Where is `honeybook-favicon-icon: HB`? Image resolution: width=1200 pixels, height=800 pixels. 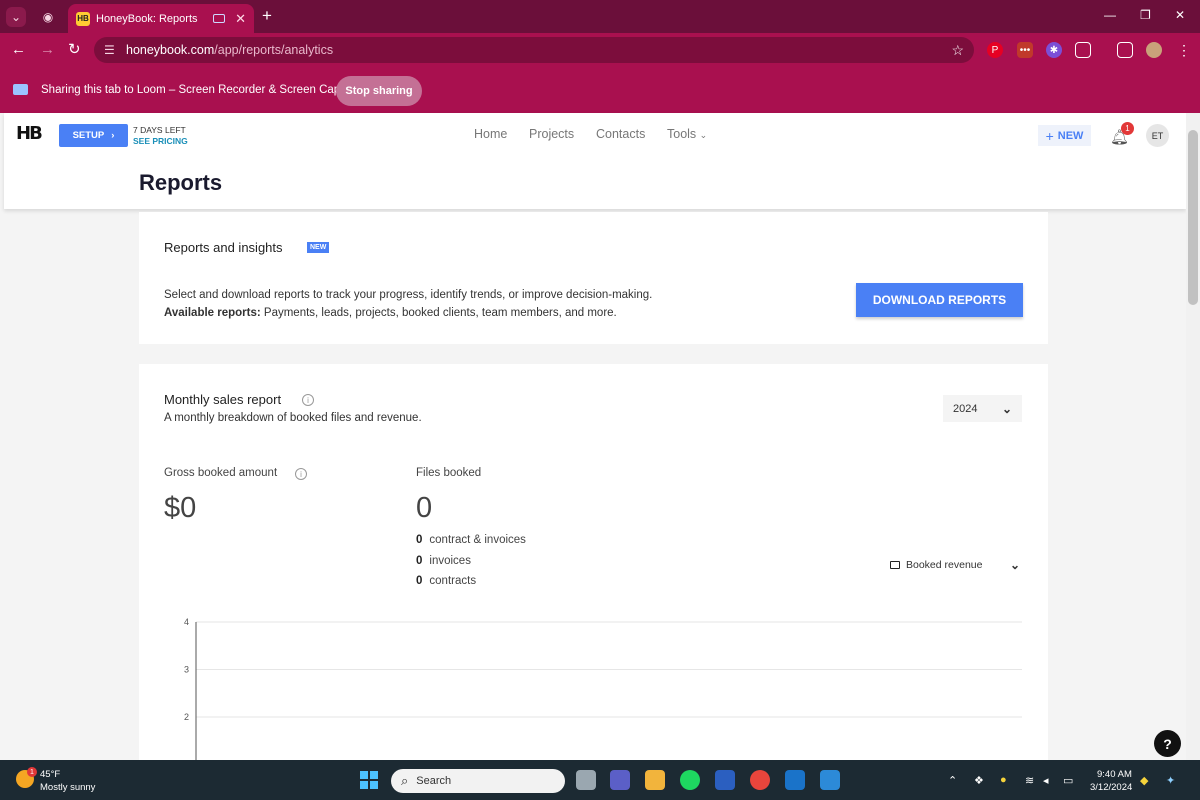
honeybook-favicon-icon: HB is located at coordinates (83, 18).